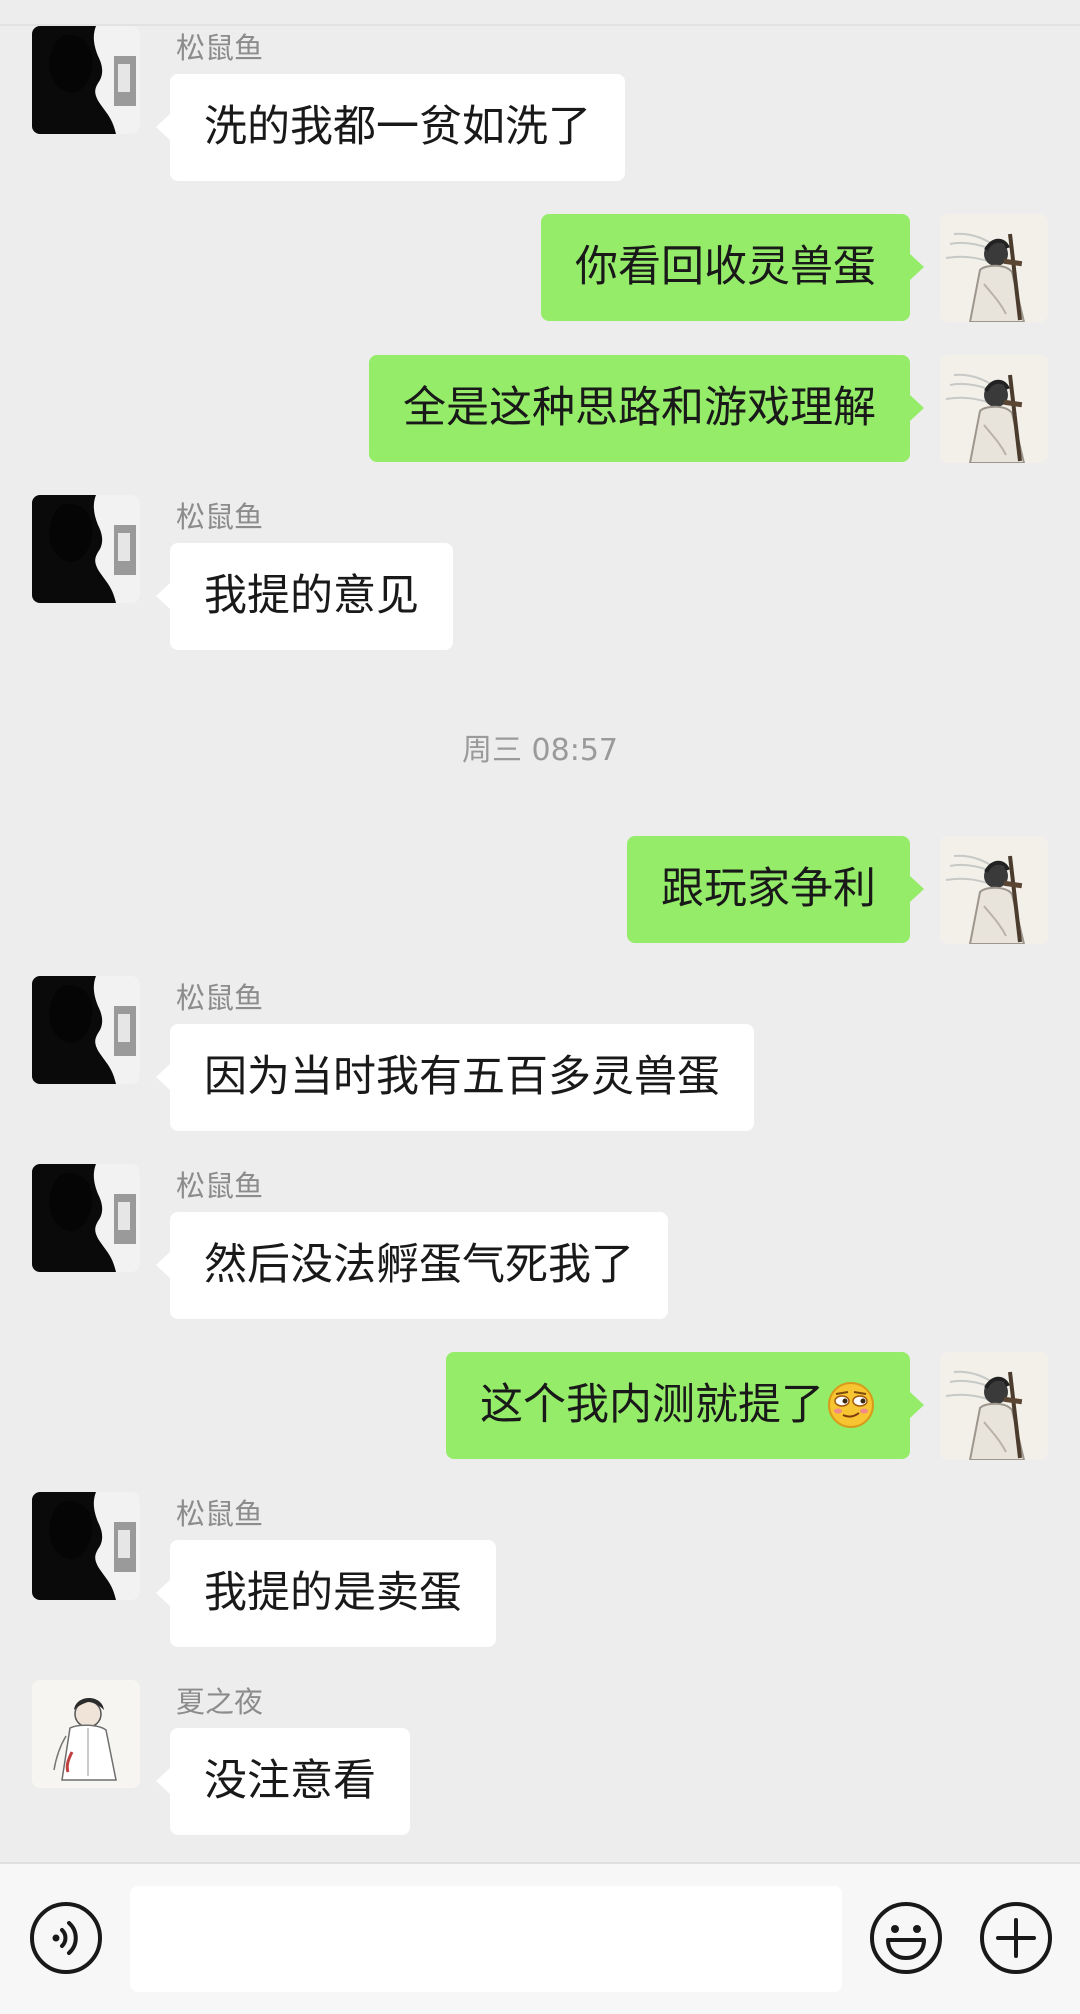  Describe the element at coordinates (412, 1265) in the screenshot. I see `message-bubble: 然后没法孵蛋气死我了` at that location.